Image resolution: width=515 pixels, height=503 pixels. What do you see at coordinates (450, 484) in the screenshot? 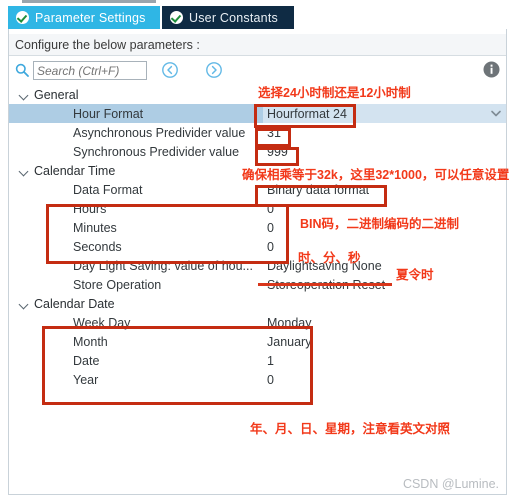
I see `watermark: CSDN @Lumine.` at bounding box center [450, 484].